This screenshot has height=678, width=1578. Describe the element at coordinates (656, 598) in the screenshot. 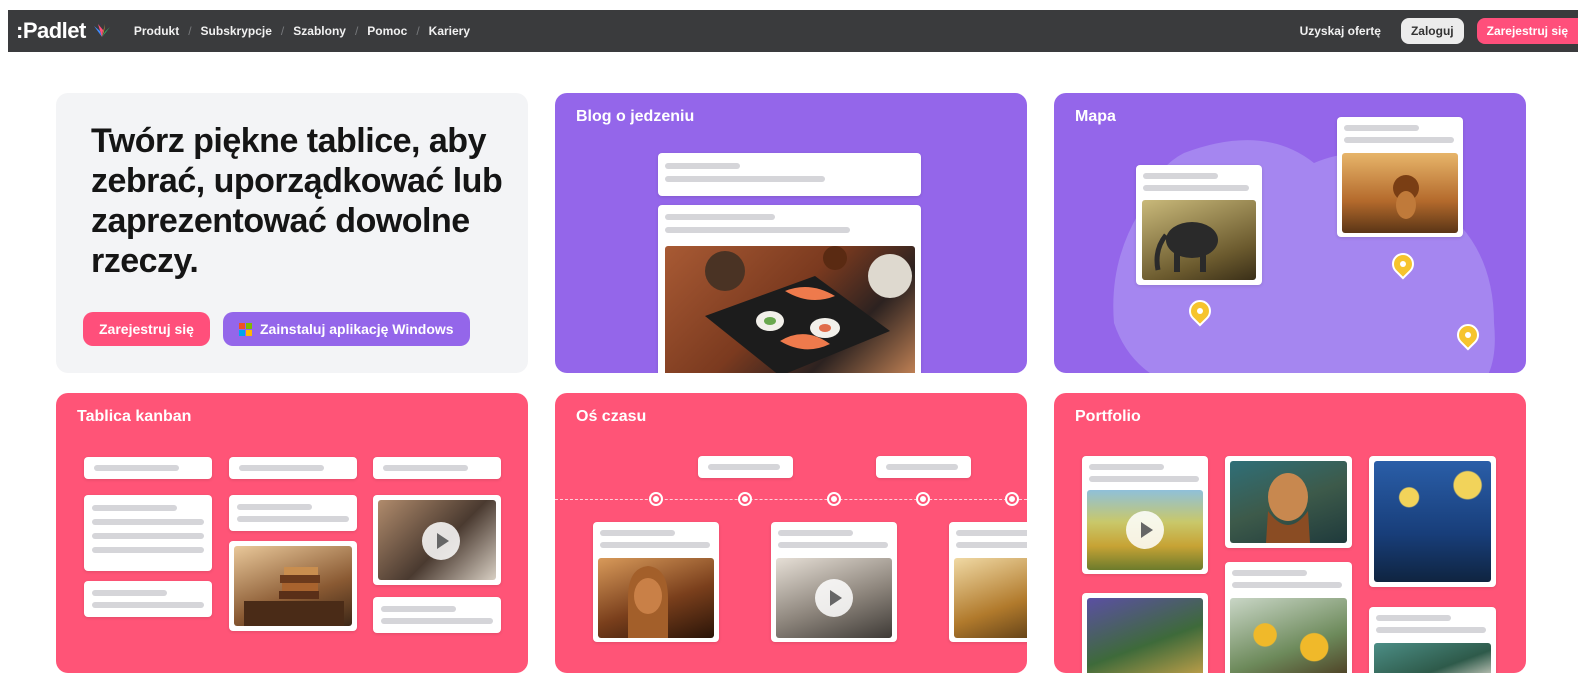

I see `pharaoh-image` at that location.